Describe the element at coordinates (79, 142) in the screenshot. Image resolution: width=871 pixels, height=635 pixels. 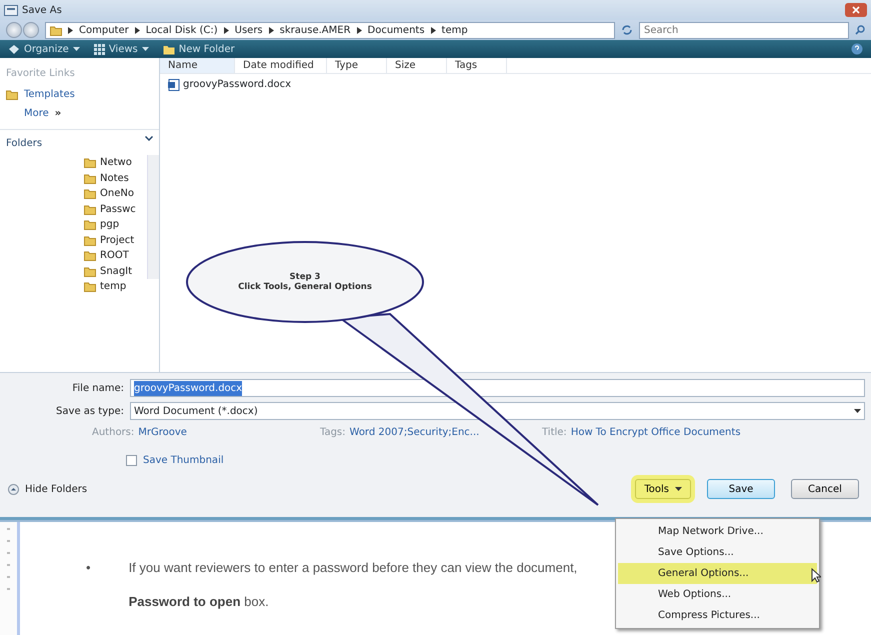
I see `folders-header: Folders` at that location.